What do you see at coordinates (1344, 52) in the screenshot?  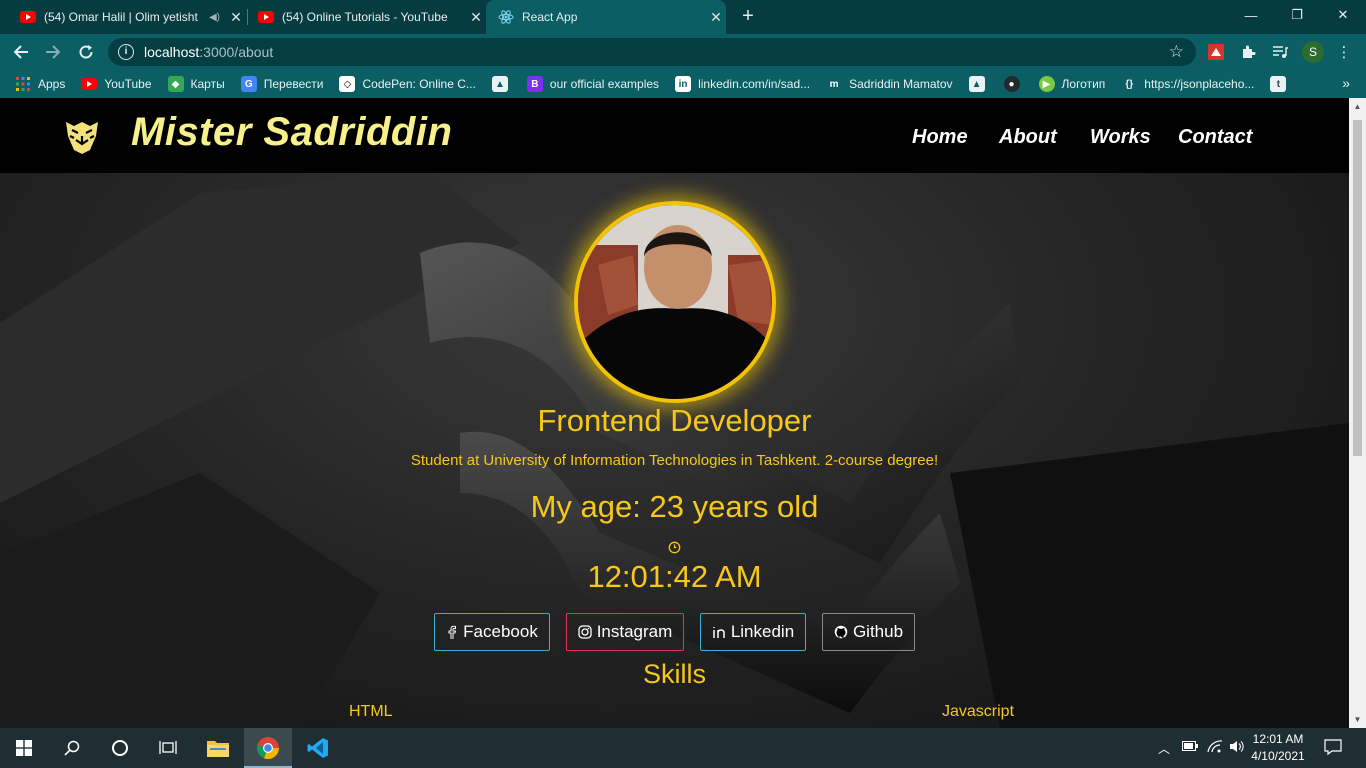 I see `chrome-menu-icon: ⋮` at bounding box center [1344, 52].